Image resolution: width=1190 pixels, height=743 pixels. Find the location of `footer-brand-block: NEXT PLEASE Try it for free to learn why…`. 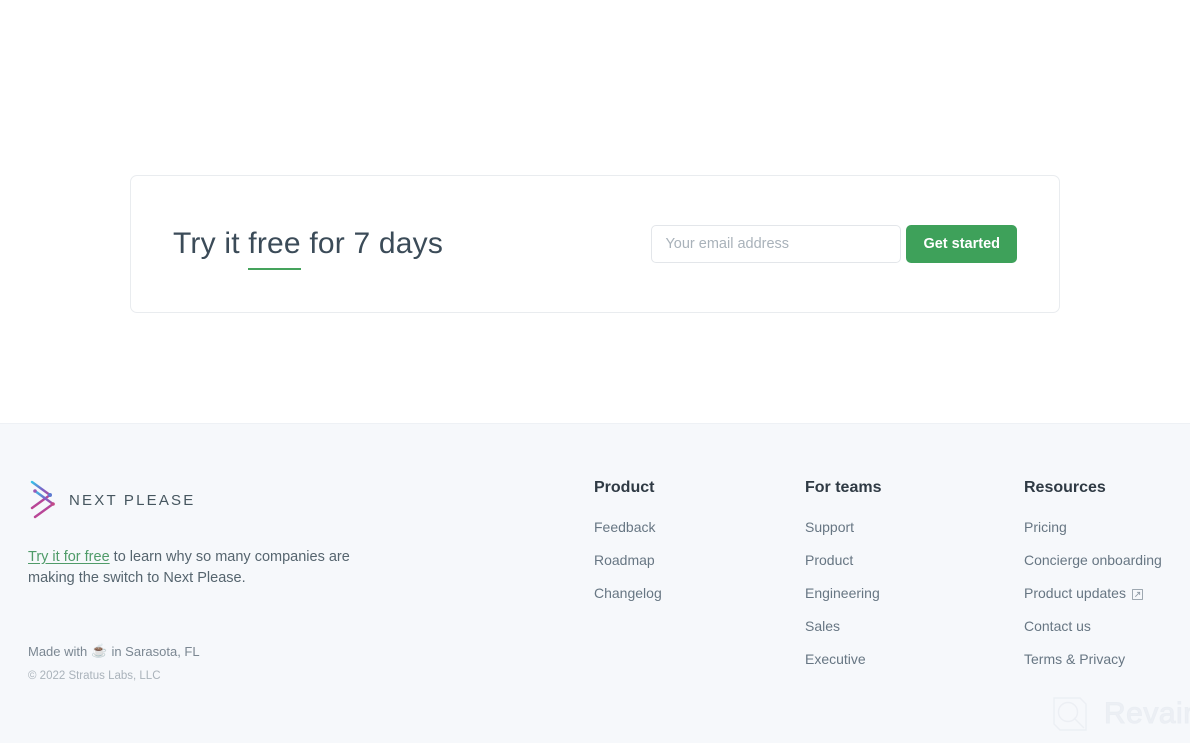

footer-brand-block: NEXT PLEASE Try it for free to learn why… is located at coordinates (208, 534).